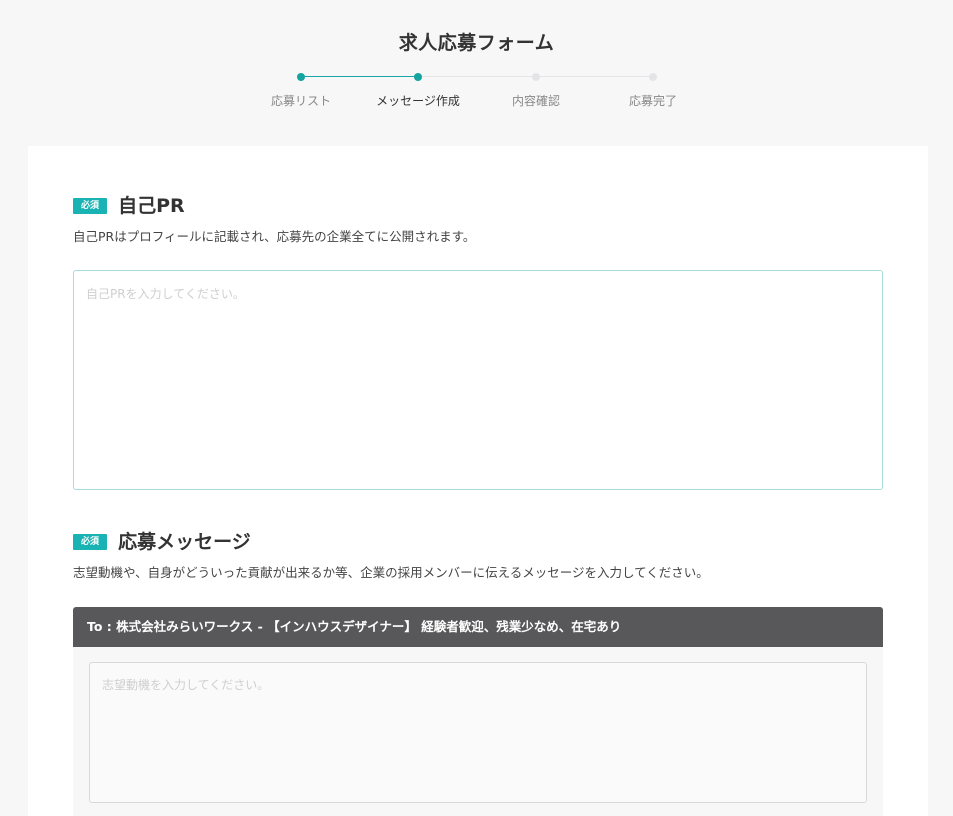  Describe the element at coordinates (300, 101) in the screenshot. I see `step-label-list: 応募リスト` at that location.